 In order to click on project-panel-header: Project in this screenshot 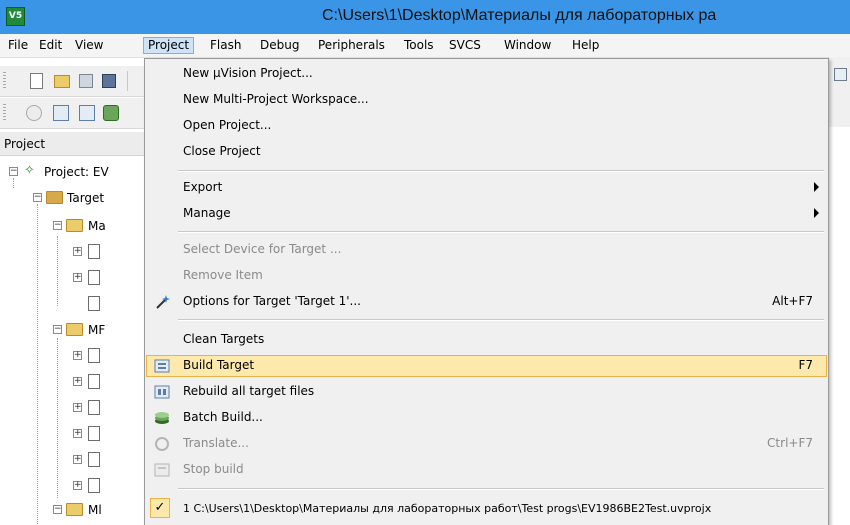, I will do `click(74, 144)`.